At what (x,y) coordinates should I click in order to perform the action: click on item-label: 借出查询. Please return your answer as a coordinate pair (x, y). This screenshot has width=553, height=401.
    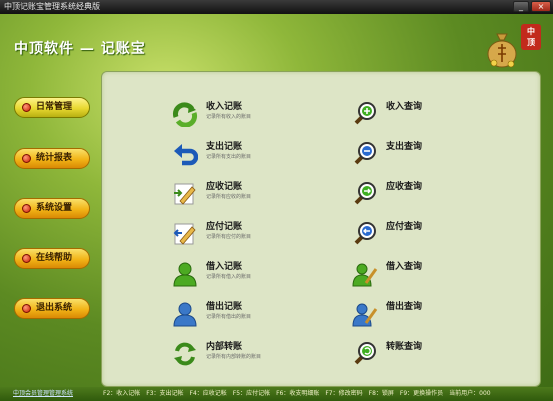
    Looking at the image, I should click on (404, 307).